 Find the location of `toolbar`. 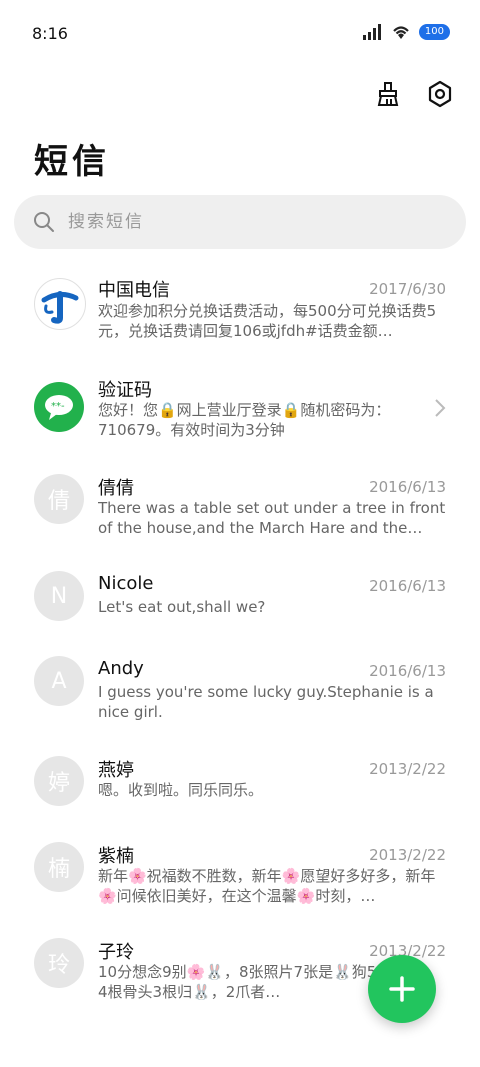

toolbar is located at coordinates (414, 94).